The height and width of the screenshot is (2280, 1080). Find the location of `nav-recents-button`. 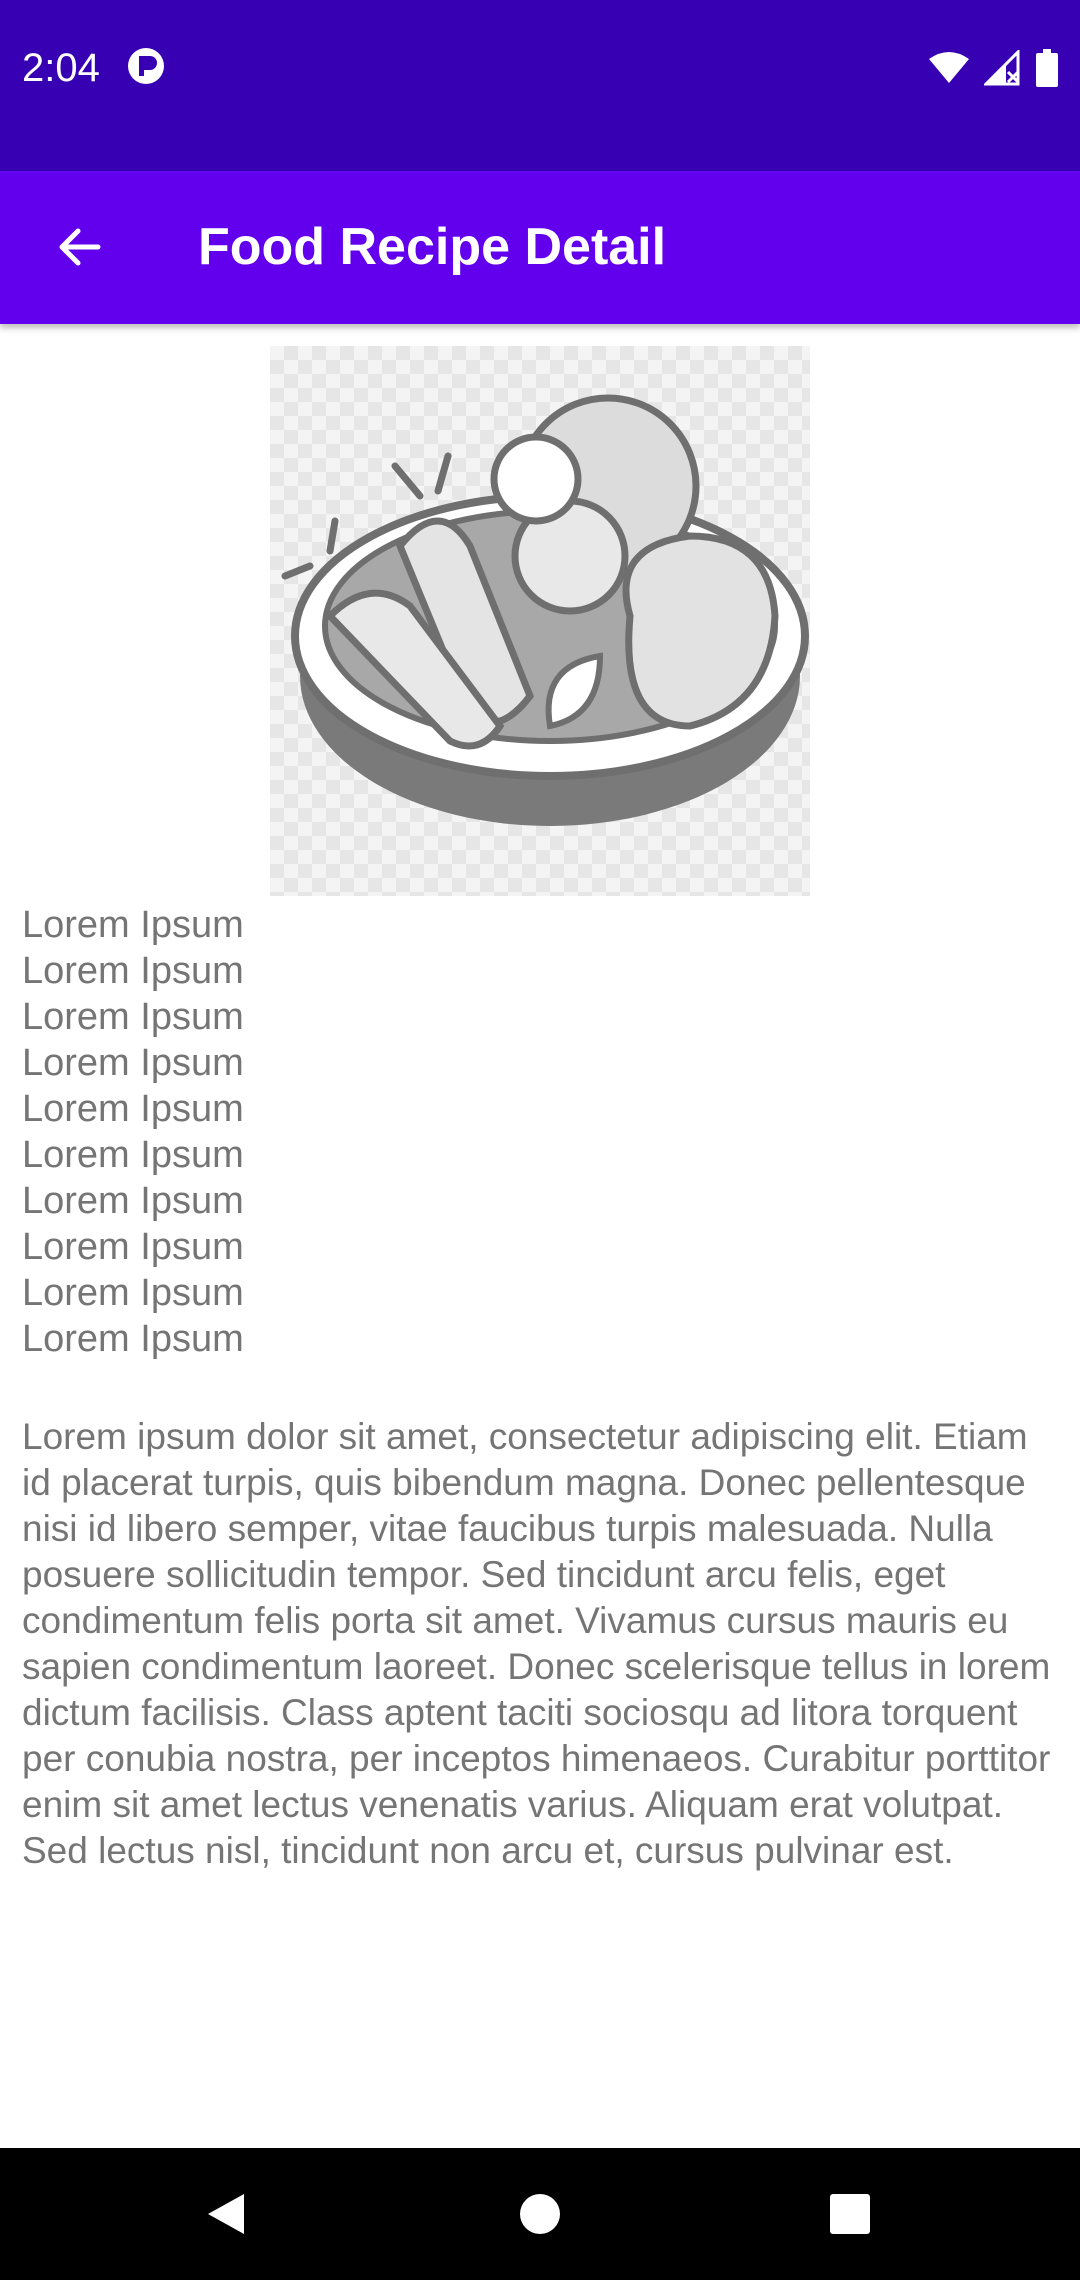

nav-recents-button is located at coordinates (850, 2214).